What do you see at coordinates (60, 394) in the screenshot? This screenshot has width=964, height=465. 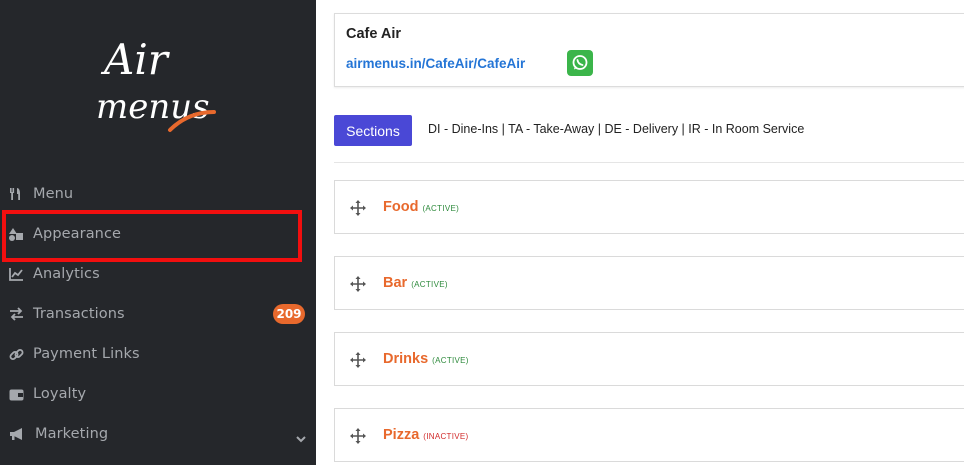 I see `sidebar-item-label: Loyalty` at bounding box center [60, 394].